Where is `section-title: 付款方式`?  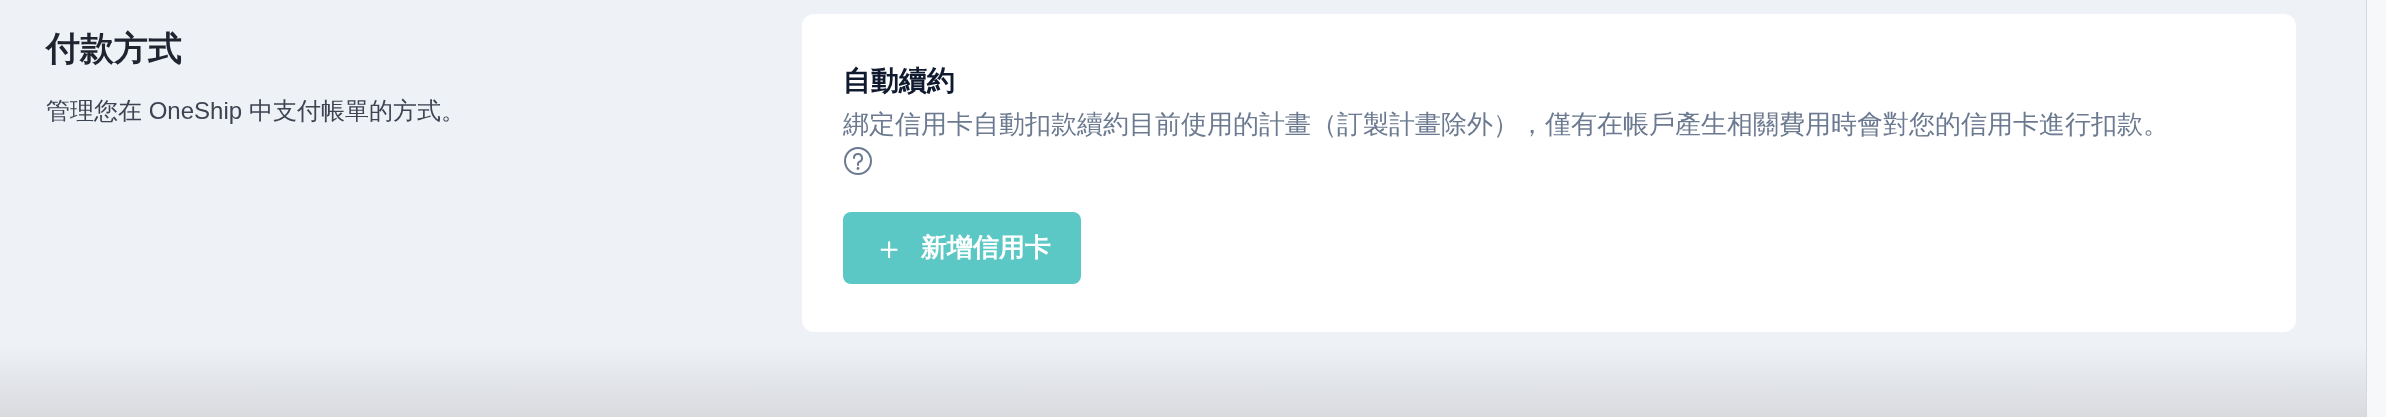
section-title: 付款方式 is located at coordinates (114, 48).